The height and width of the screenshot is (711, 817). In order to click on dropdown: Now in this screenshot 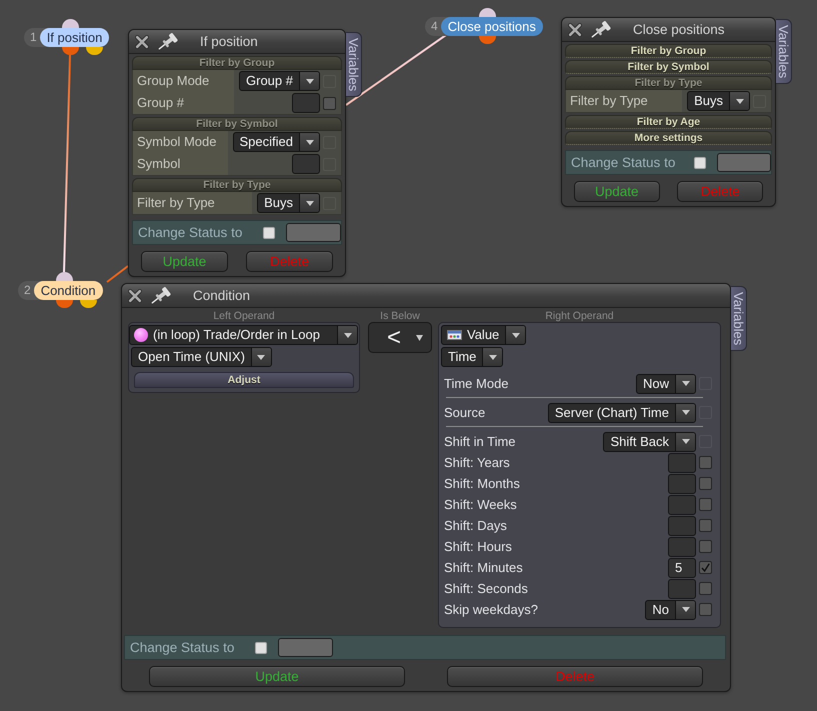, I will do `click(666, 384)`.